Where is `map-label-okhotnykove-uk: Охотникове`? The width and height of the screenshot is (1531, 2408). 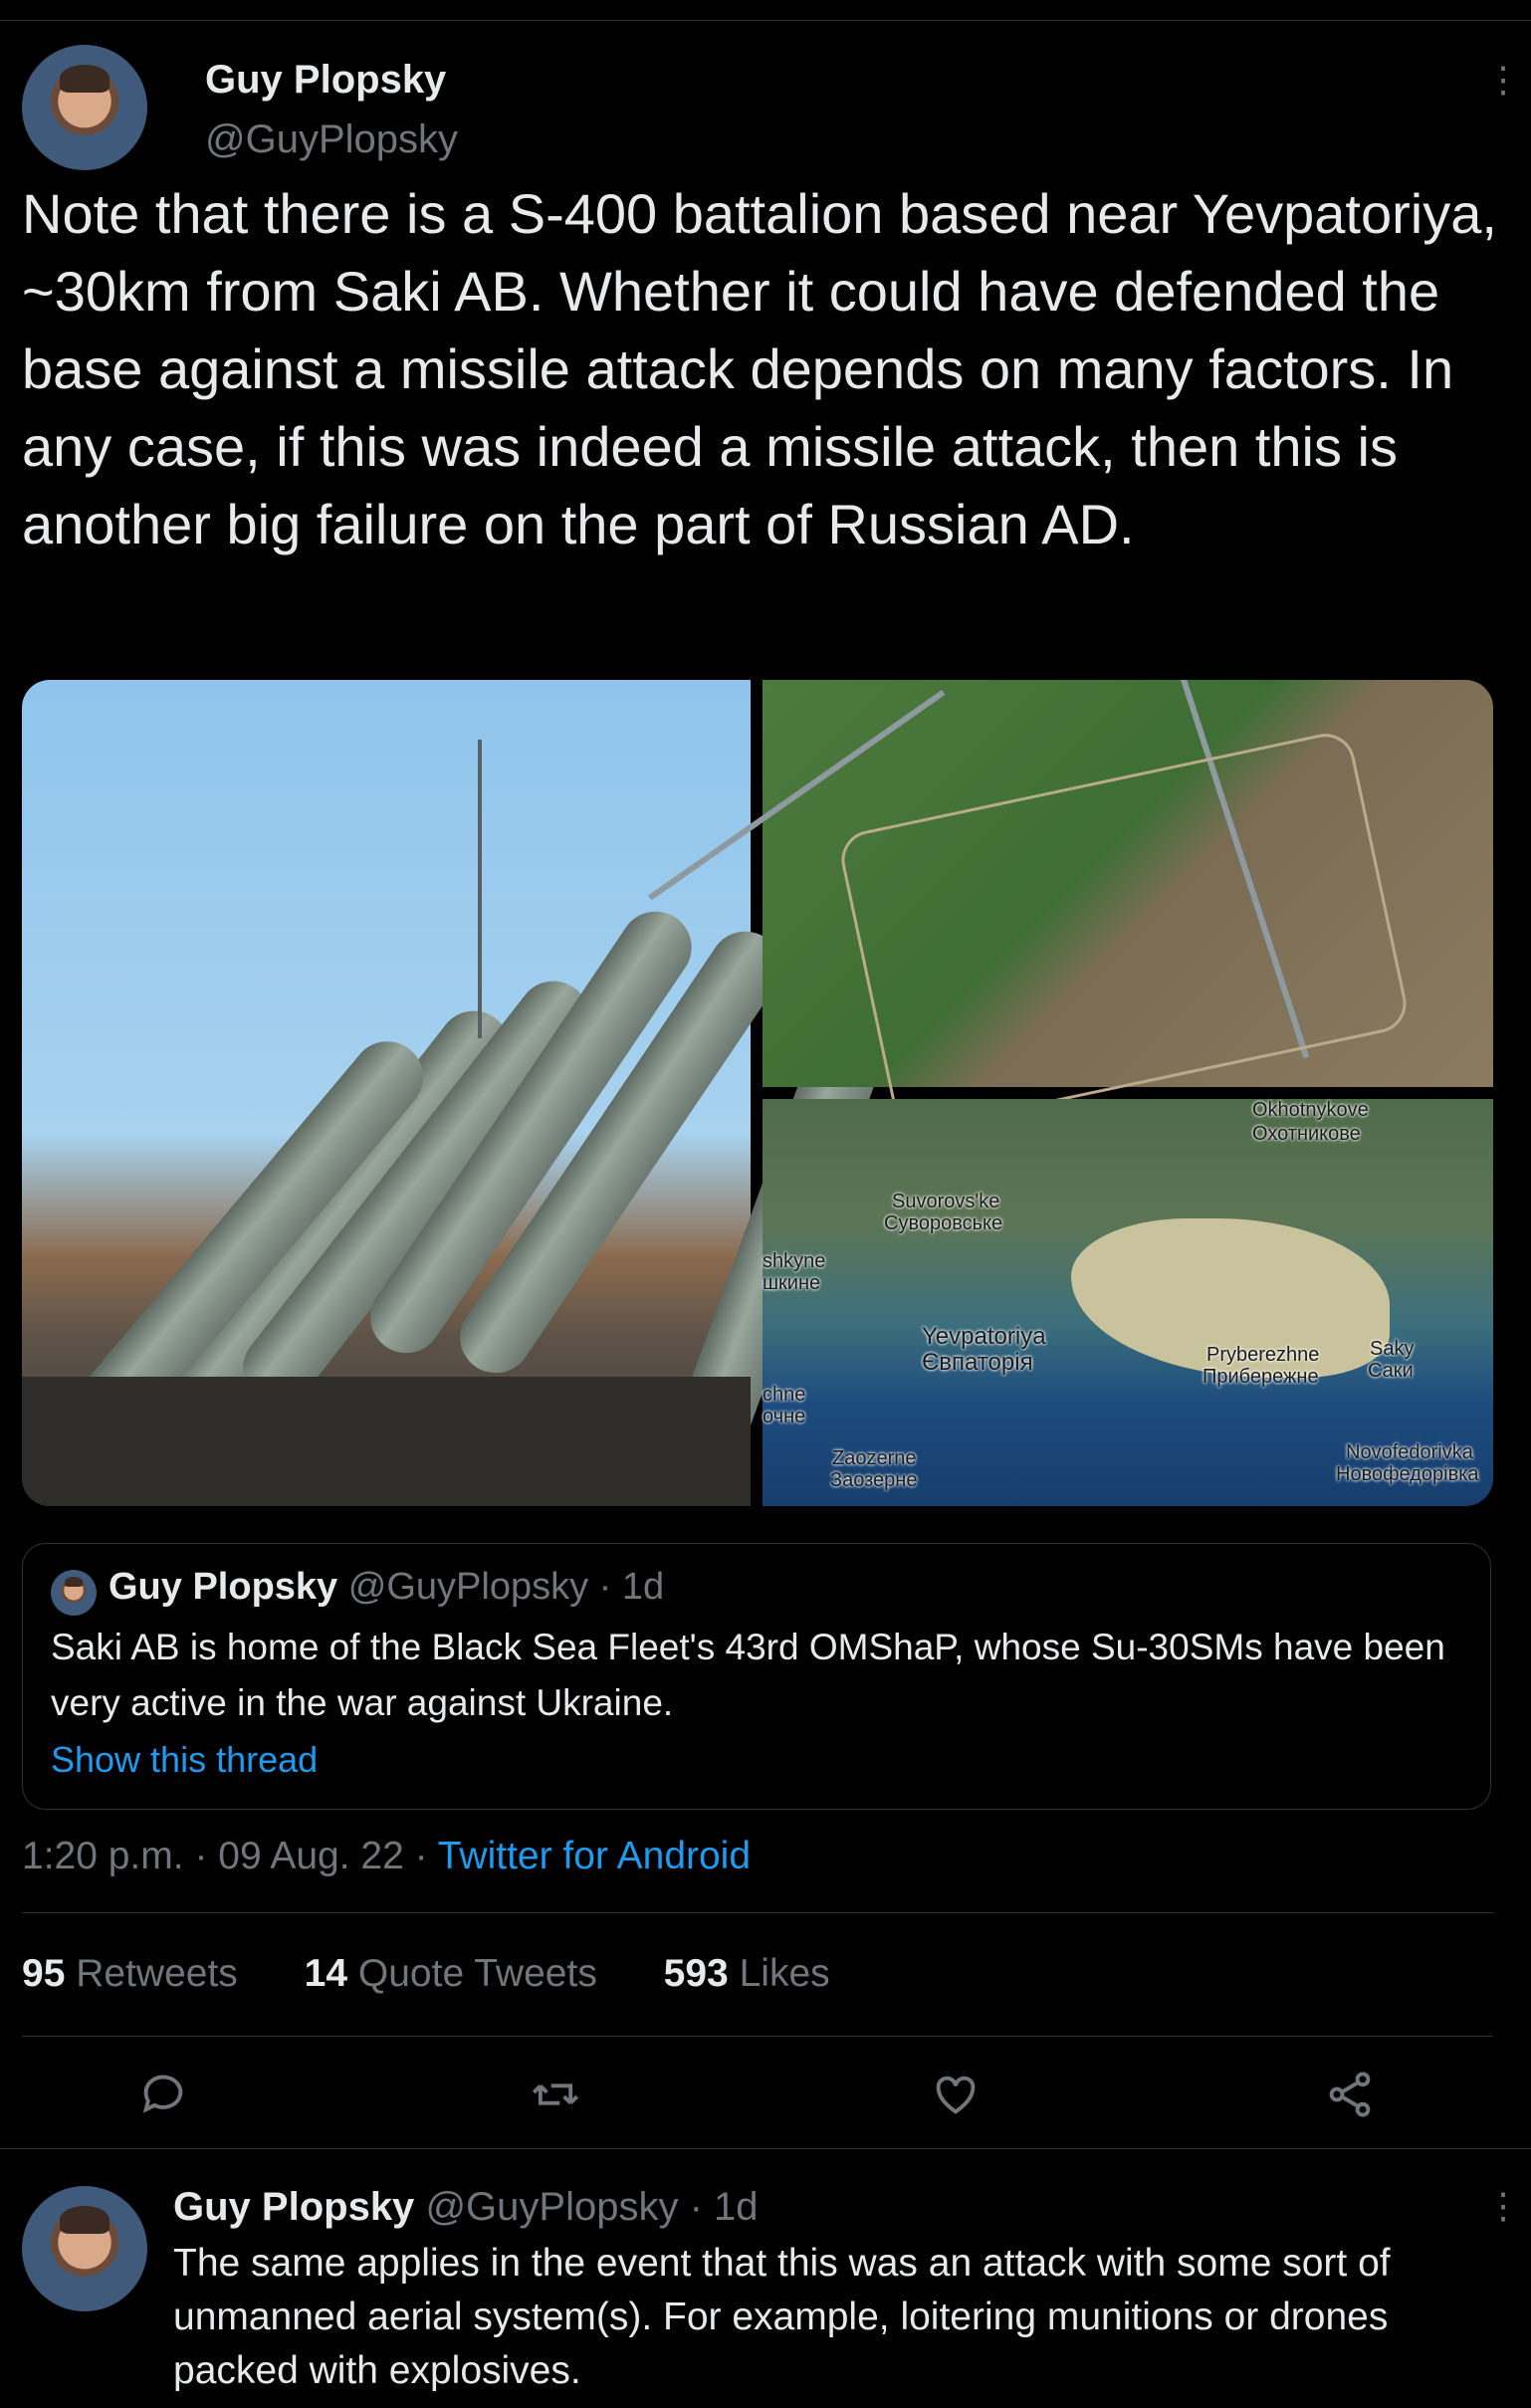 map-label-okhotnykove-uk: Охотникове is located at coordinates (1306, 1134).